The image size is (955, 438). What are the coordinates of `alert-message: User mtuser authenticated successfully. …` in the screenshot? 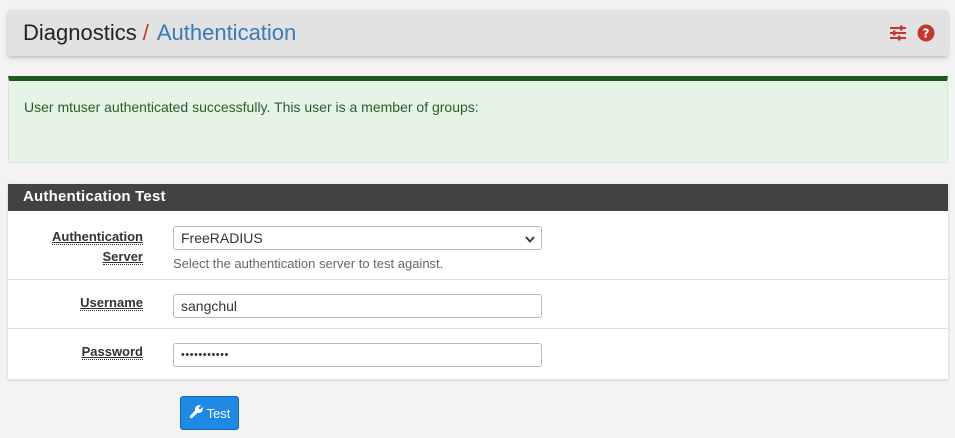 It's located at (251, 107).